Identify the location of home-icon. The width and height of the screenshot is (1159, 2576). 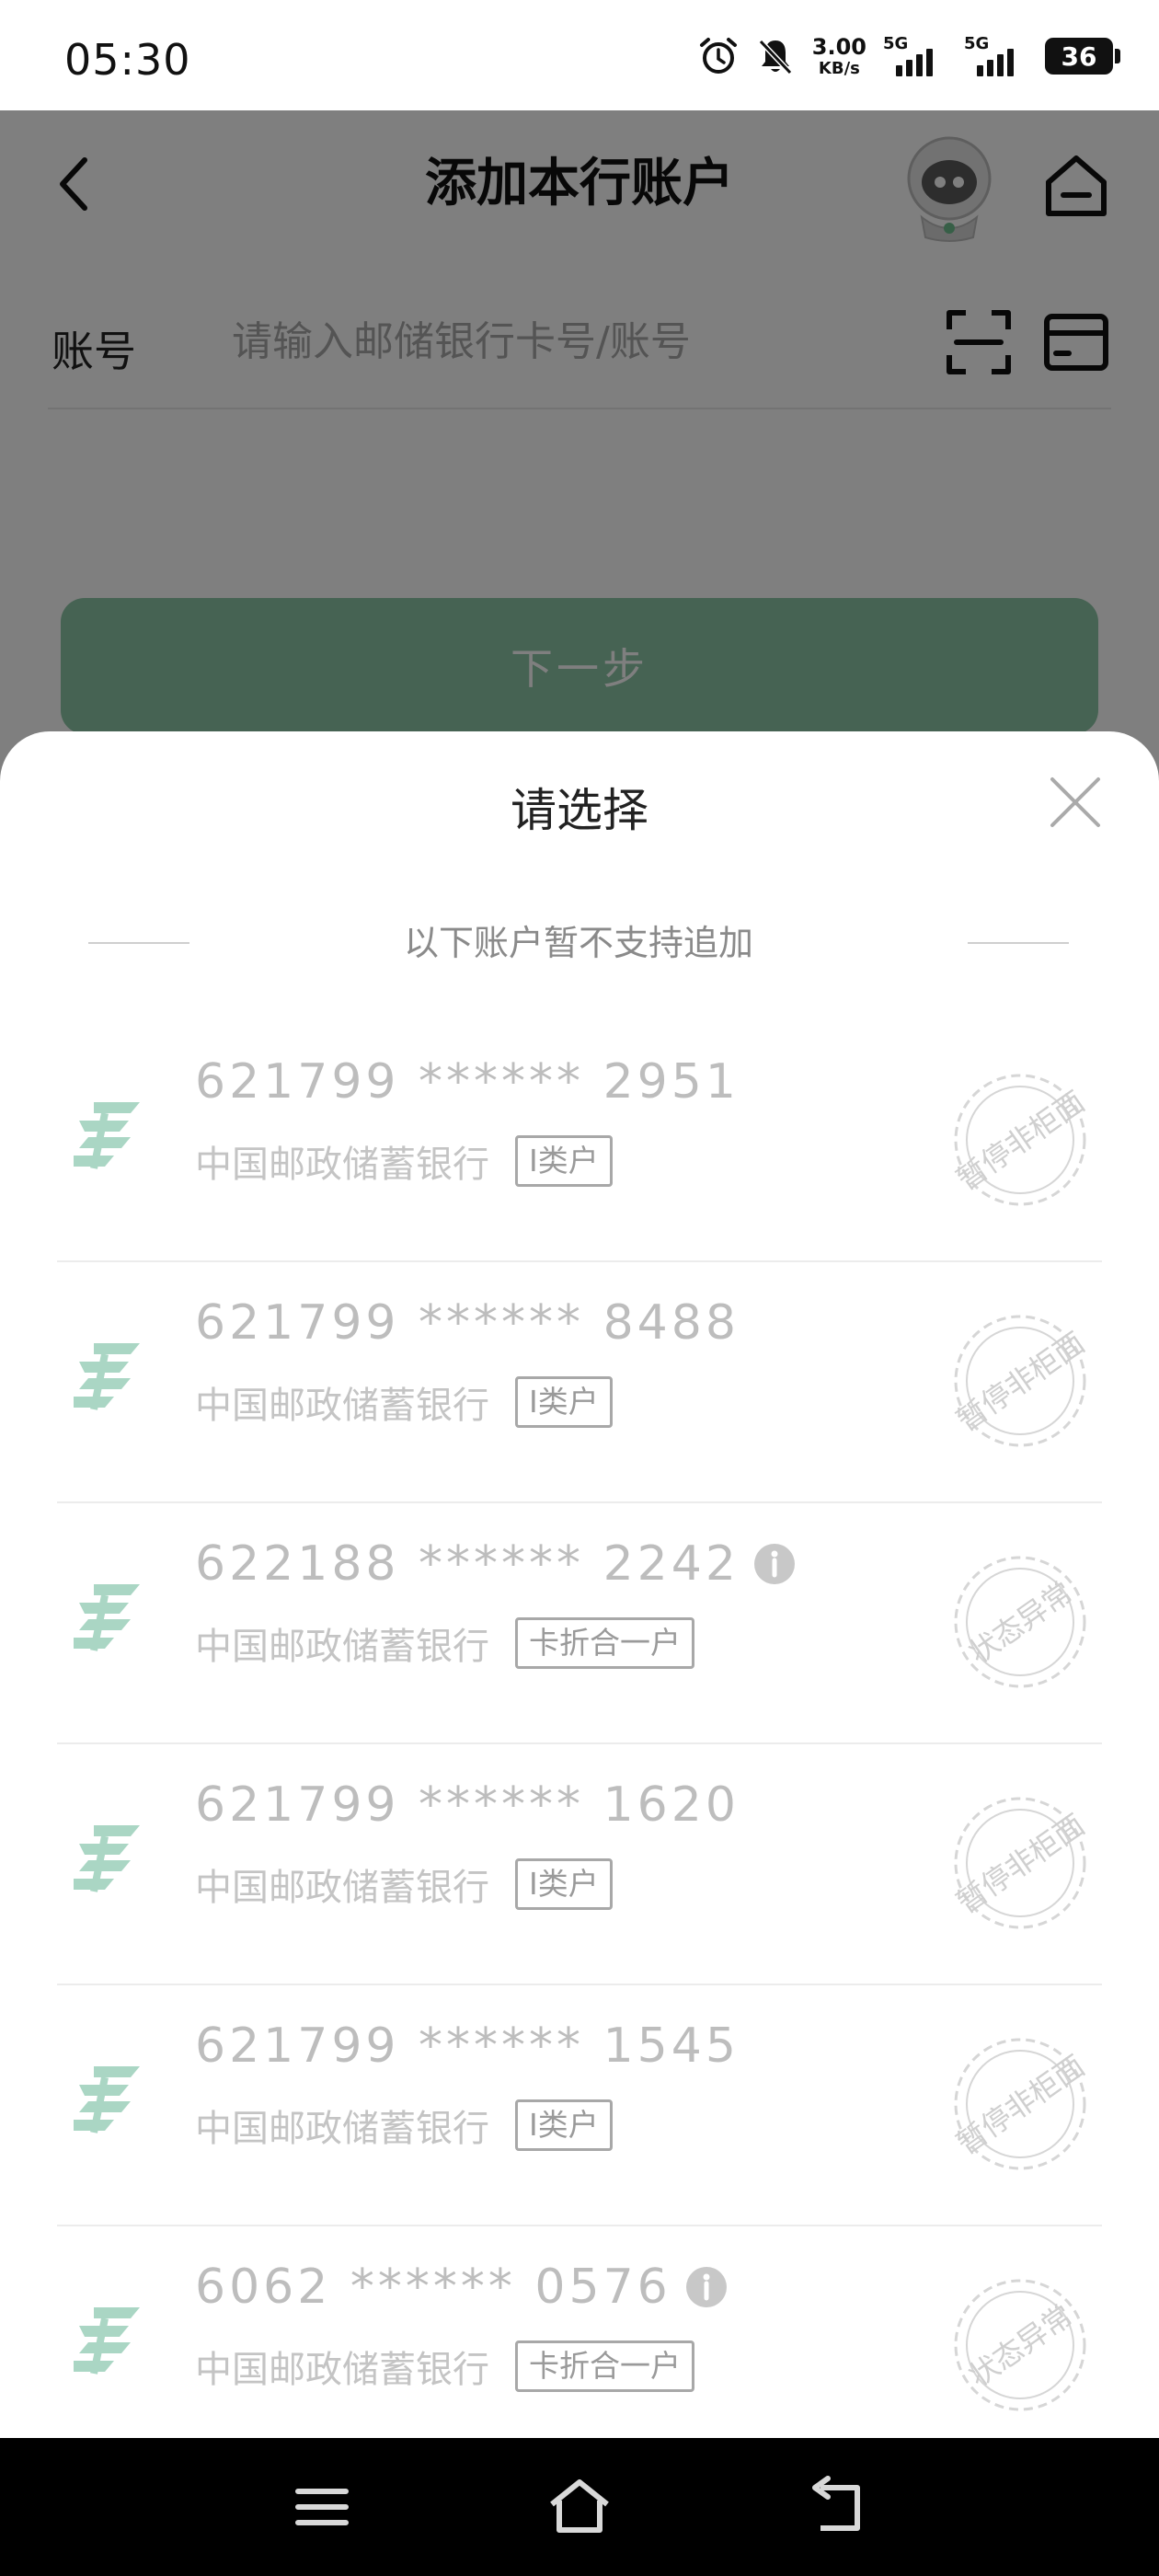
(579, 2507).